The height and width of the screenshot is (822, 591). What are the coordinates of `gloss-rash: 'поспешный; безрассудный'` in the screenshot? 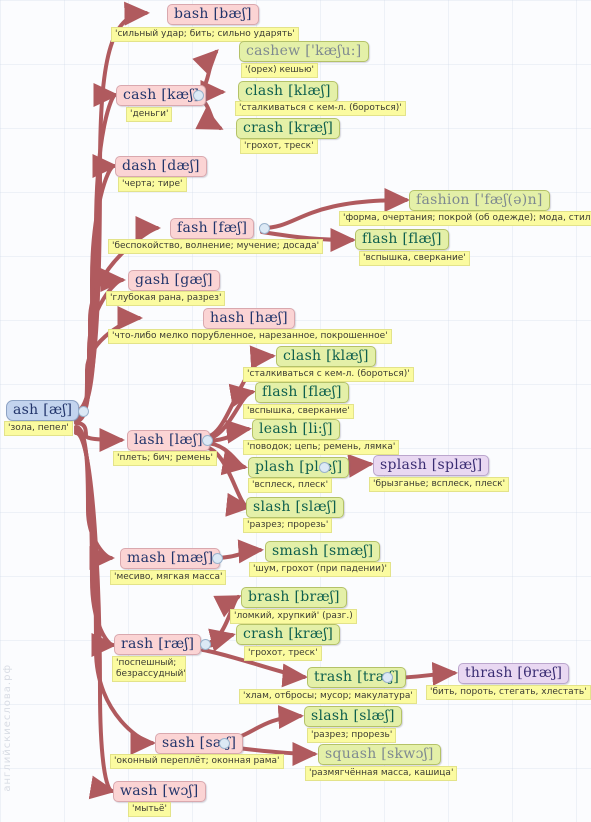 It's located at (149, 669).